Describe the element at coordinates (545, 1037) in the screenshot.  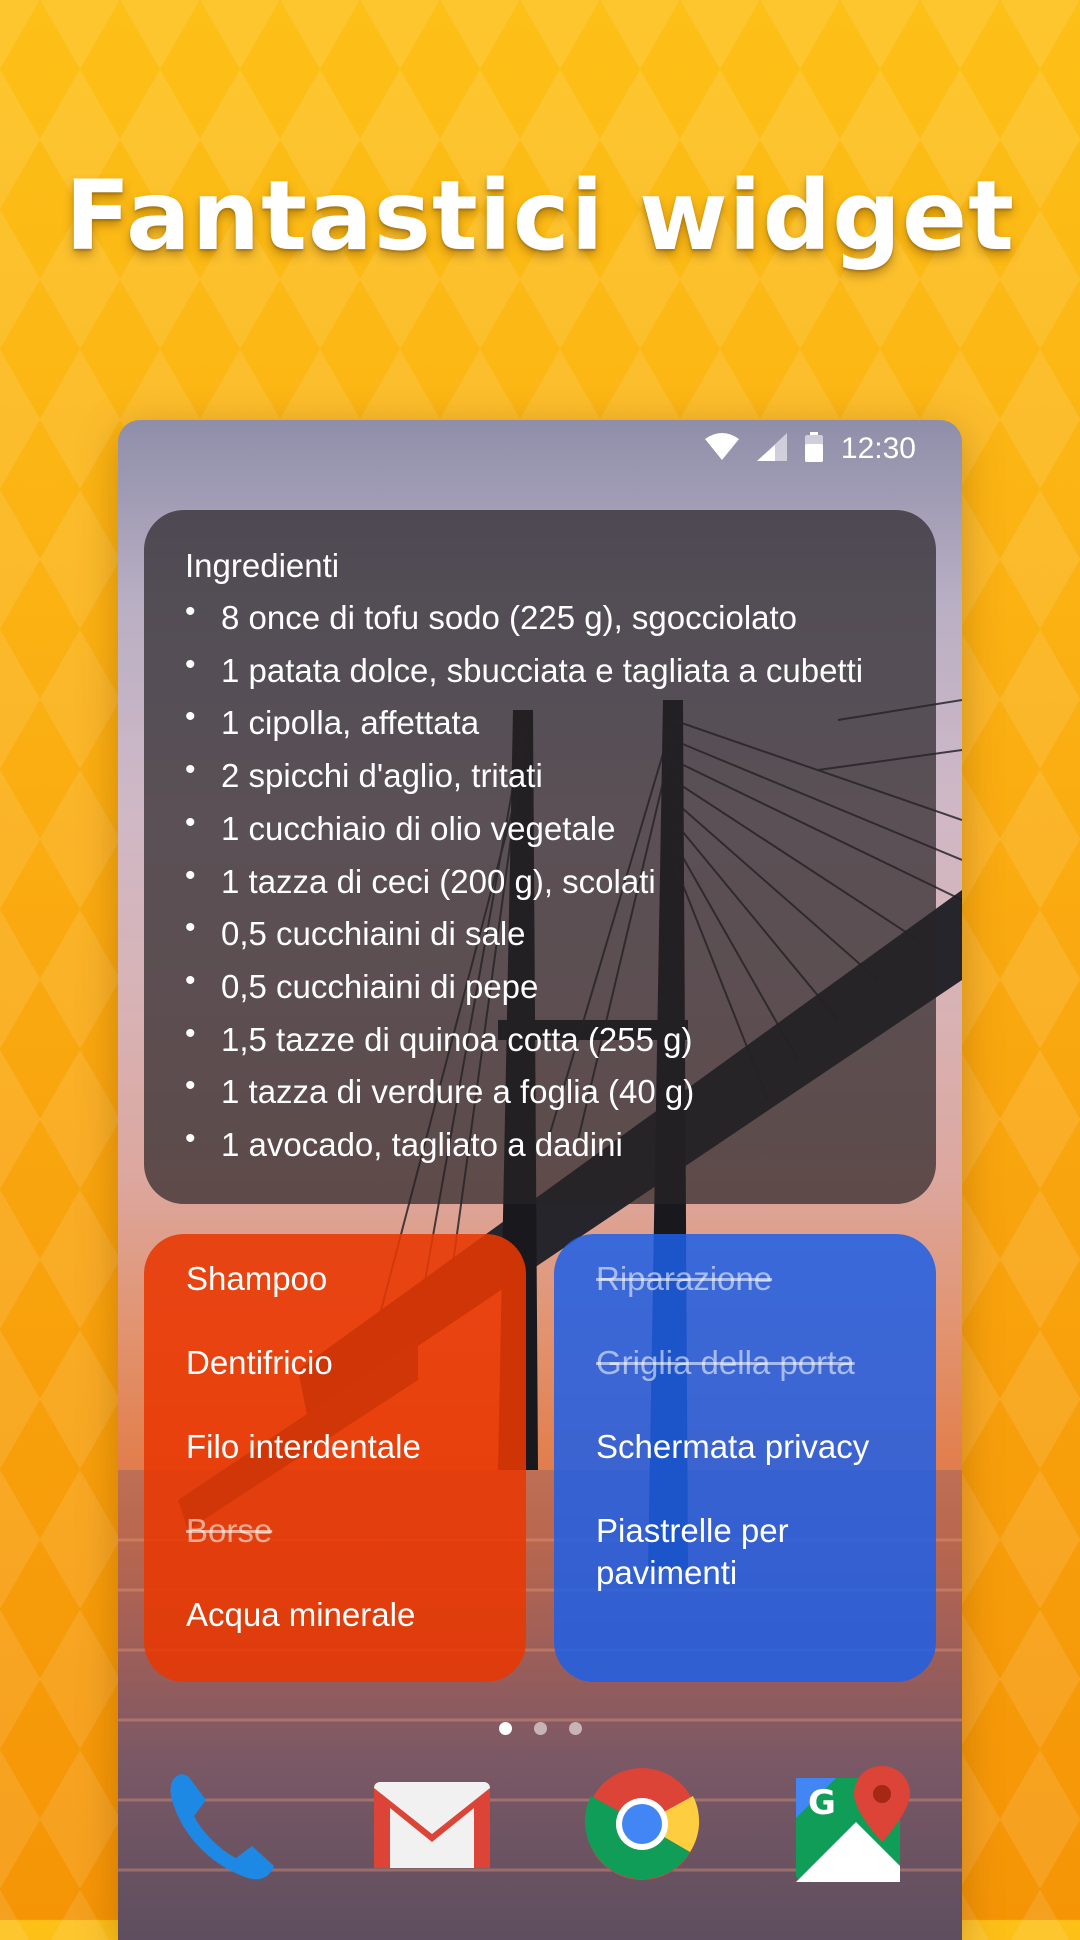
I see `ingredient-item: 1,5 tazze di quinoa cotta (255 g)` at that location.